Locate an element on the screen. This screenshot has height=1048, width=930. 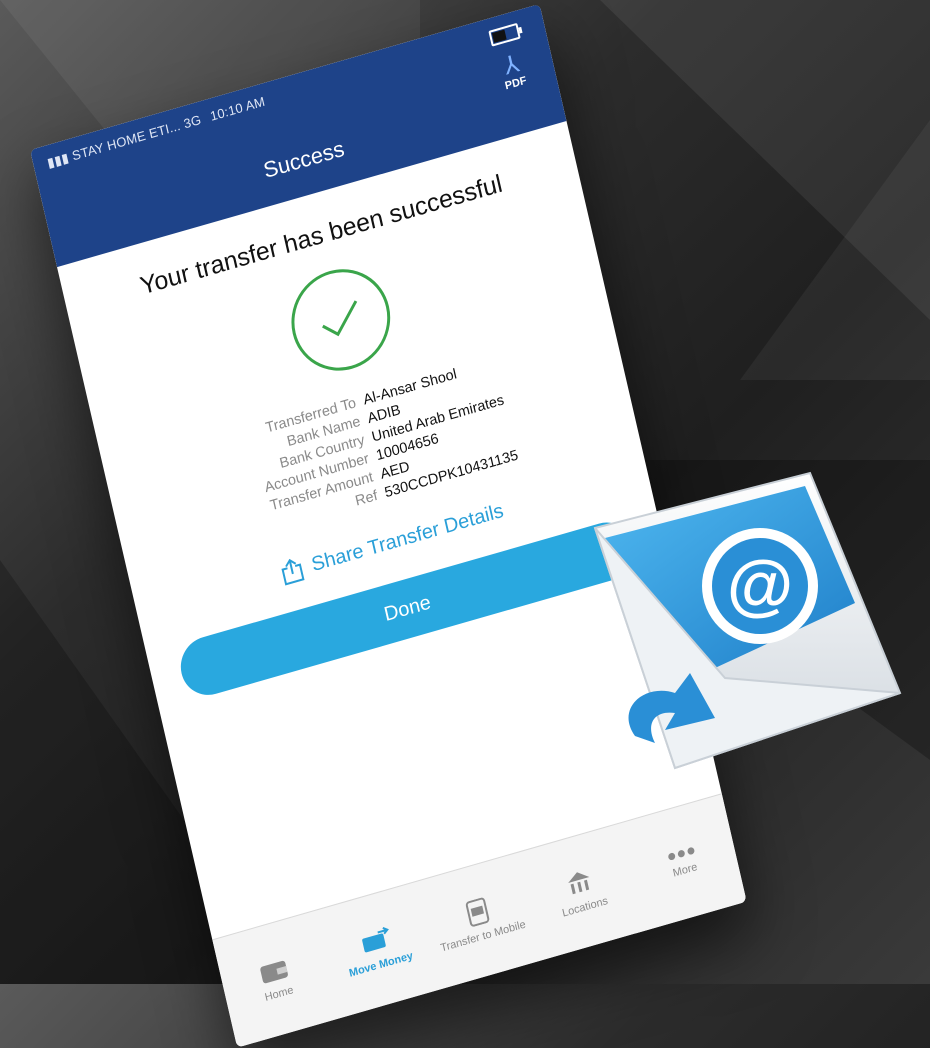
email-envelope-icon: @ is located at coordinates (747, 620).